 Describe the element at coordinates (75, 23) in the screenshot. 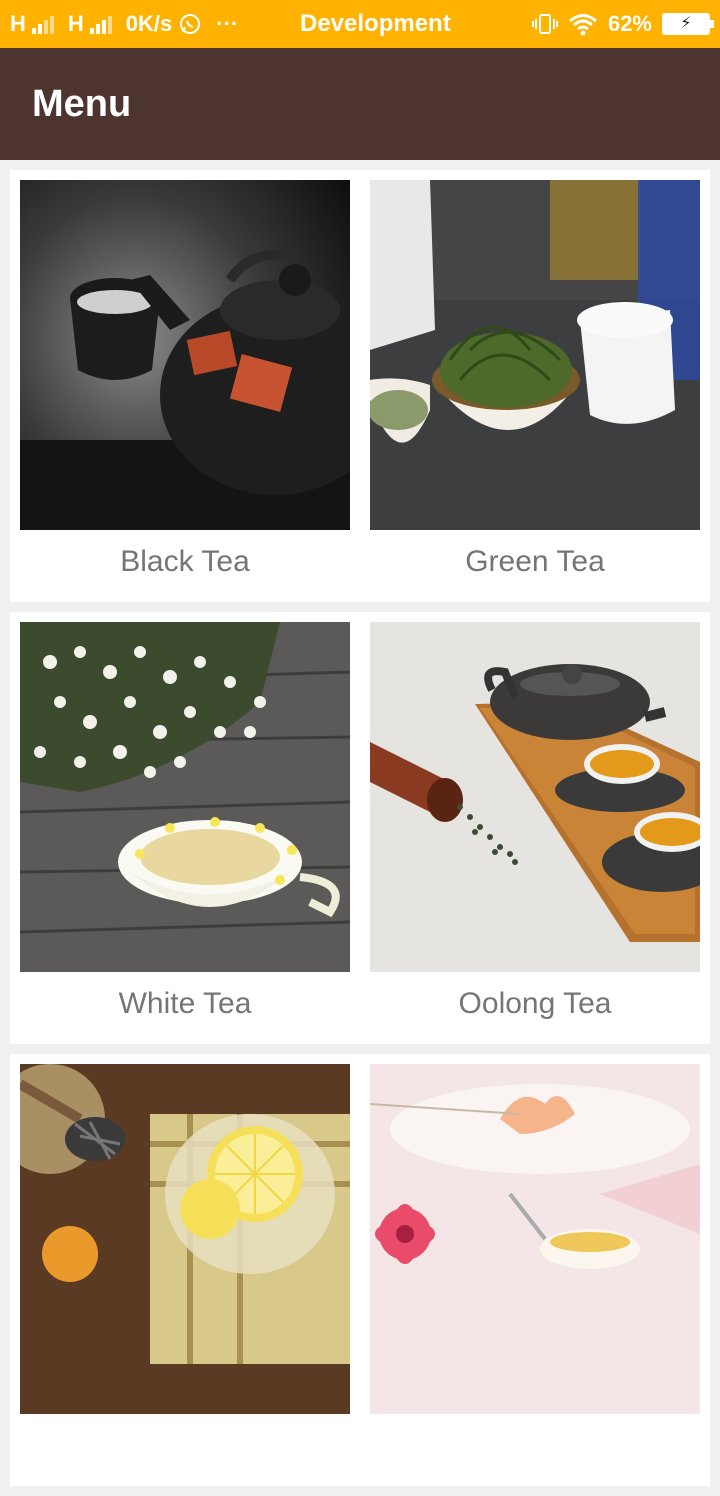

I see `network-type-2: H` at that location.